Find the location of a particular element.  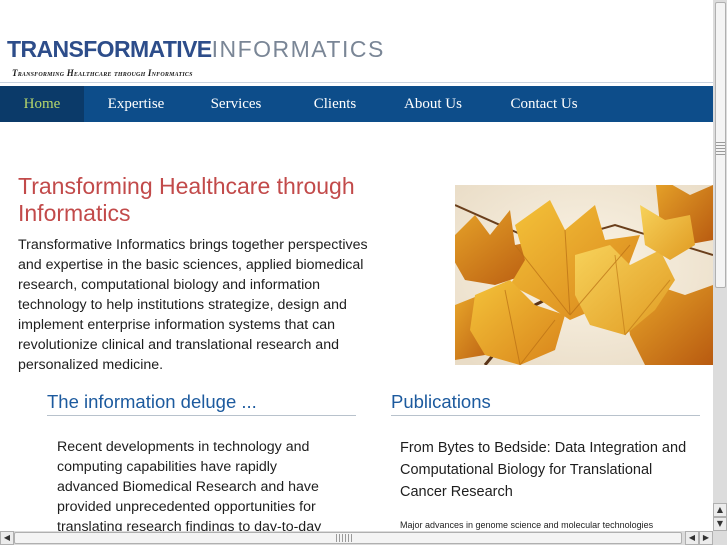

arrow-down-icon: ▼ is located at coordinates (720, 524).